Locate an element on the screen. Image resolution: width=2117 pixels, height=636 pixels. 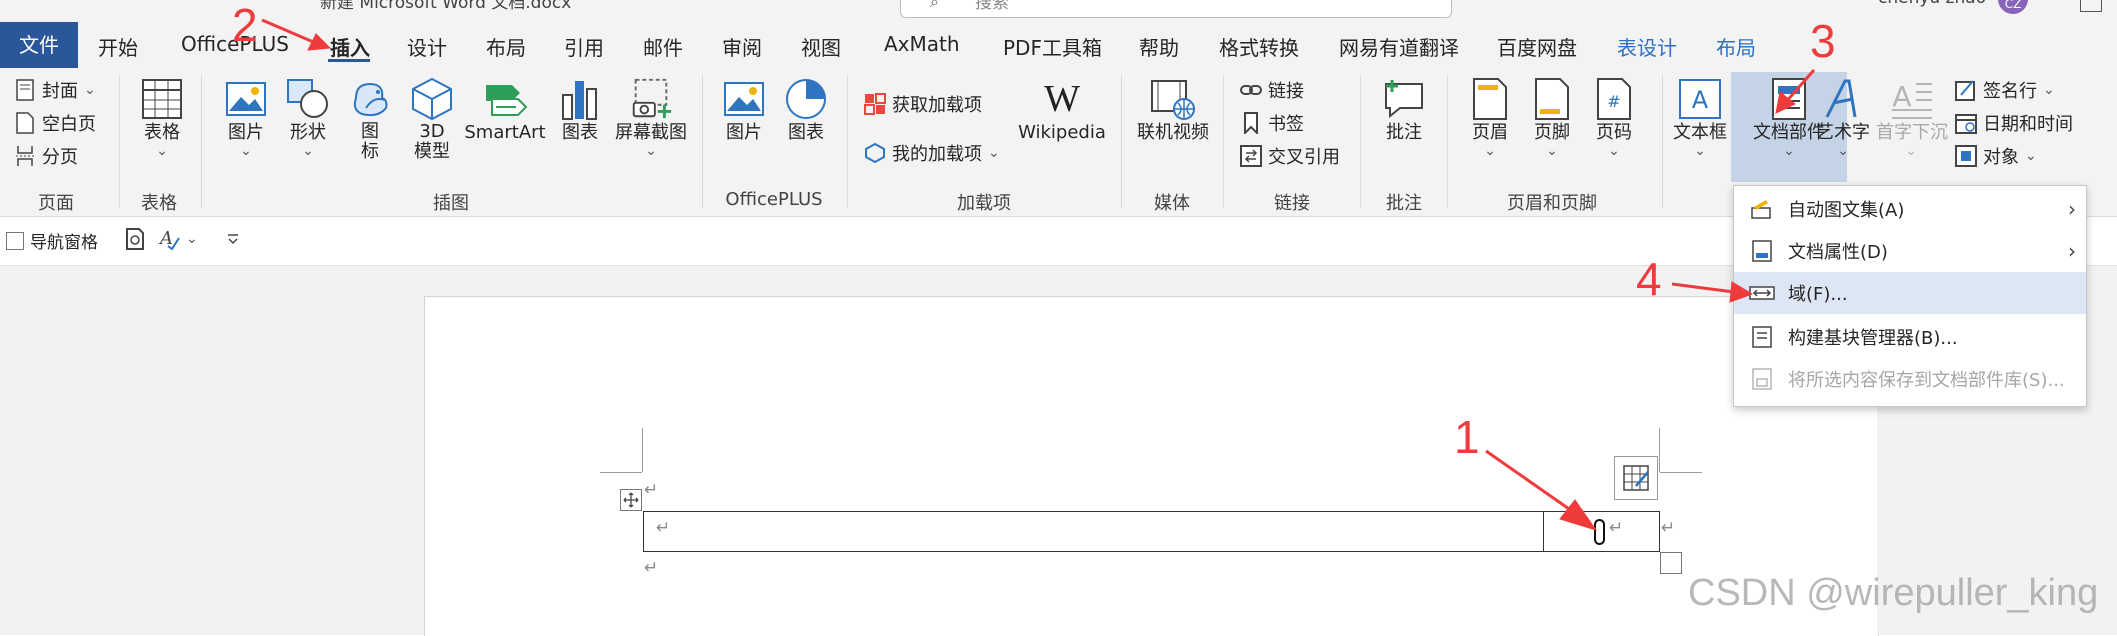
annotation-number-1: 1 is located at coordinates (1467, 437).